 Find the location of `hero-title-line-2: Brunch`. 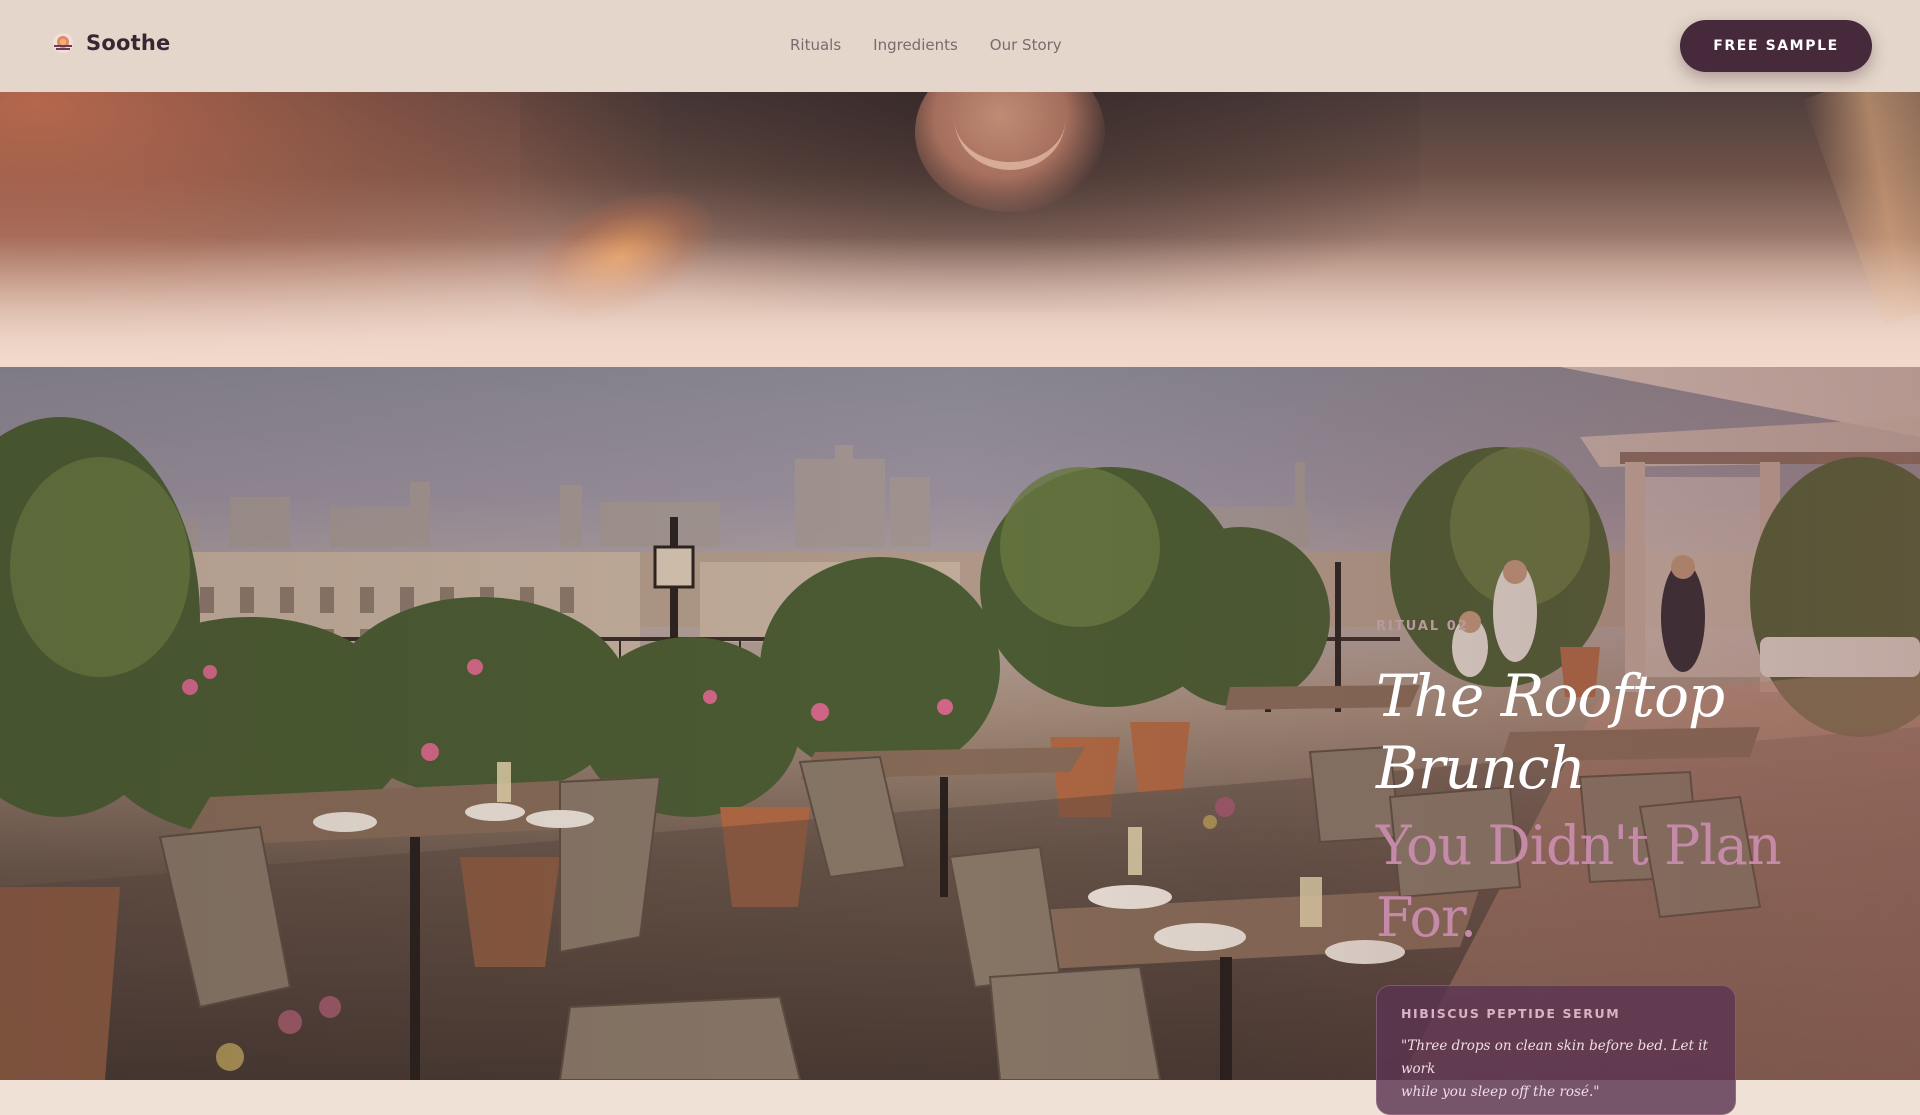

hero-title-line-2: Brunch is located at coordinates (1481, 768).